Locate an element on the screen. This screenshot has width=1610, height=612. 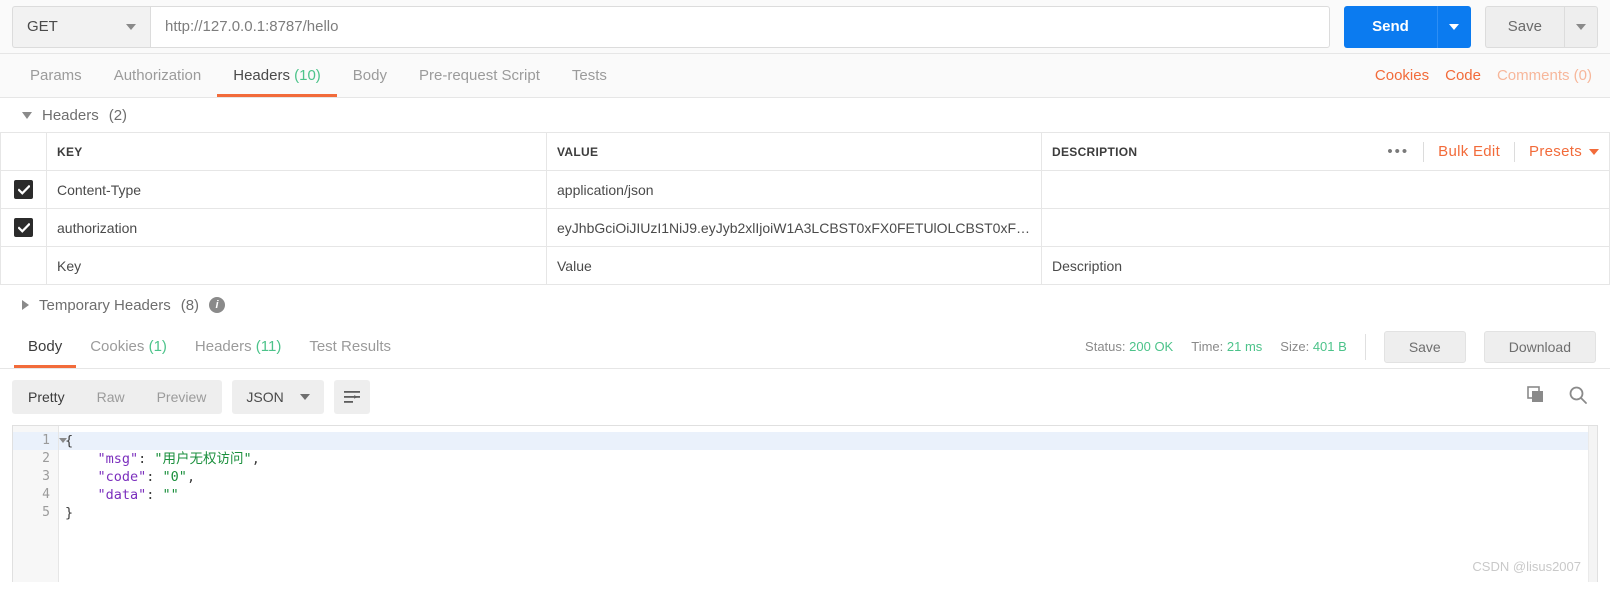
body-view-mode-preview: Preview is located at coordinates (182, 397).